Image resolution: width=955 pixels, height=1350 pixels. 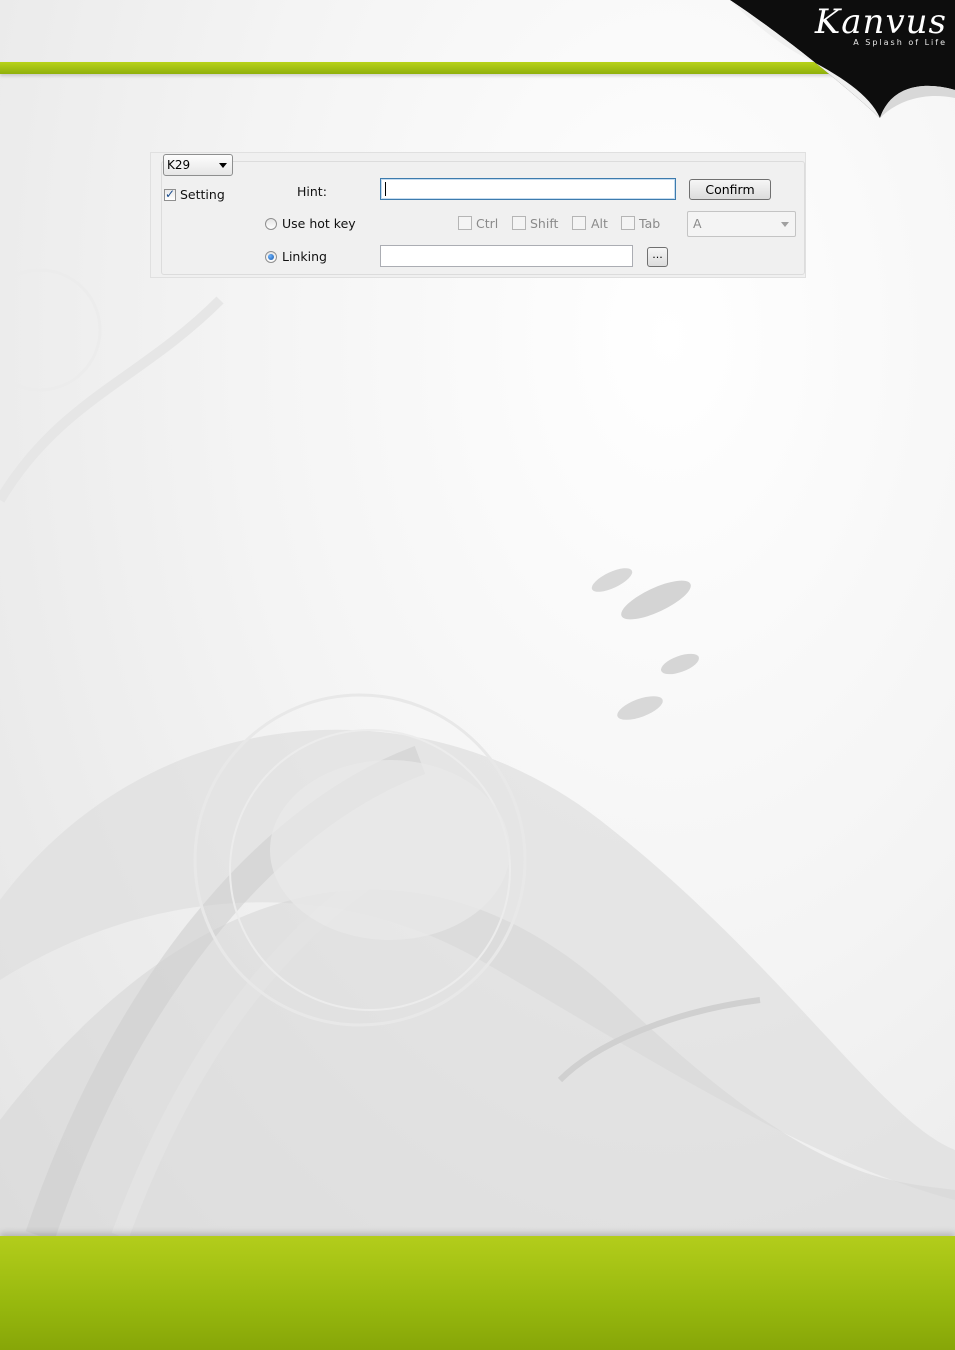 What do you see at coordinates (487, 223) in the screenshot?
I see `ctrl-label: Ctrl` at bounding box center [487, 223].